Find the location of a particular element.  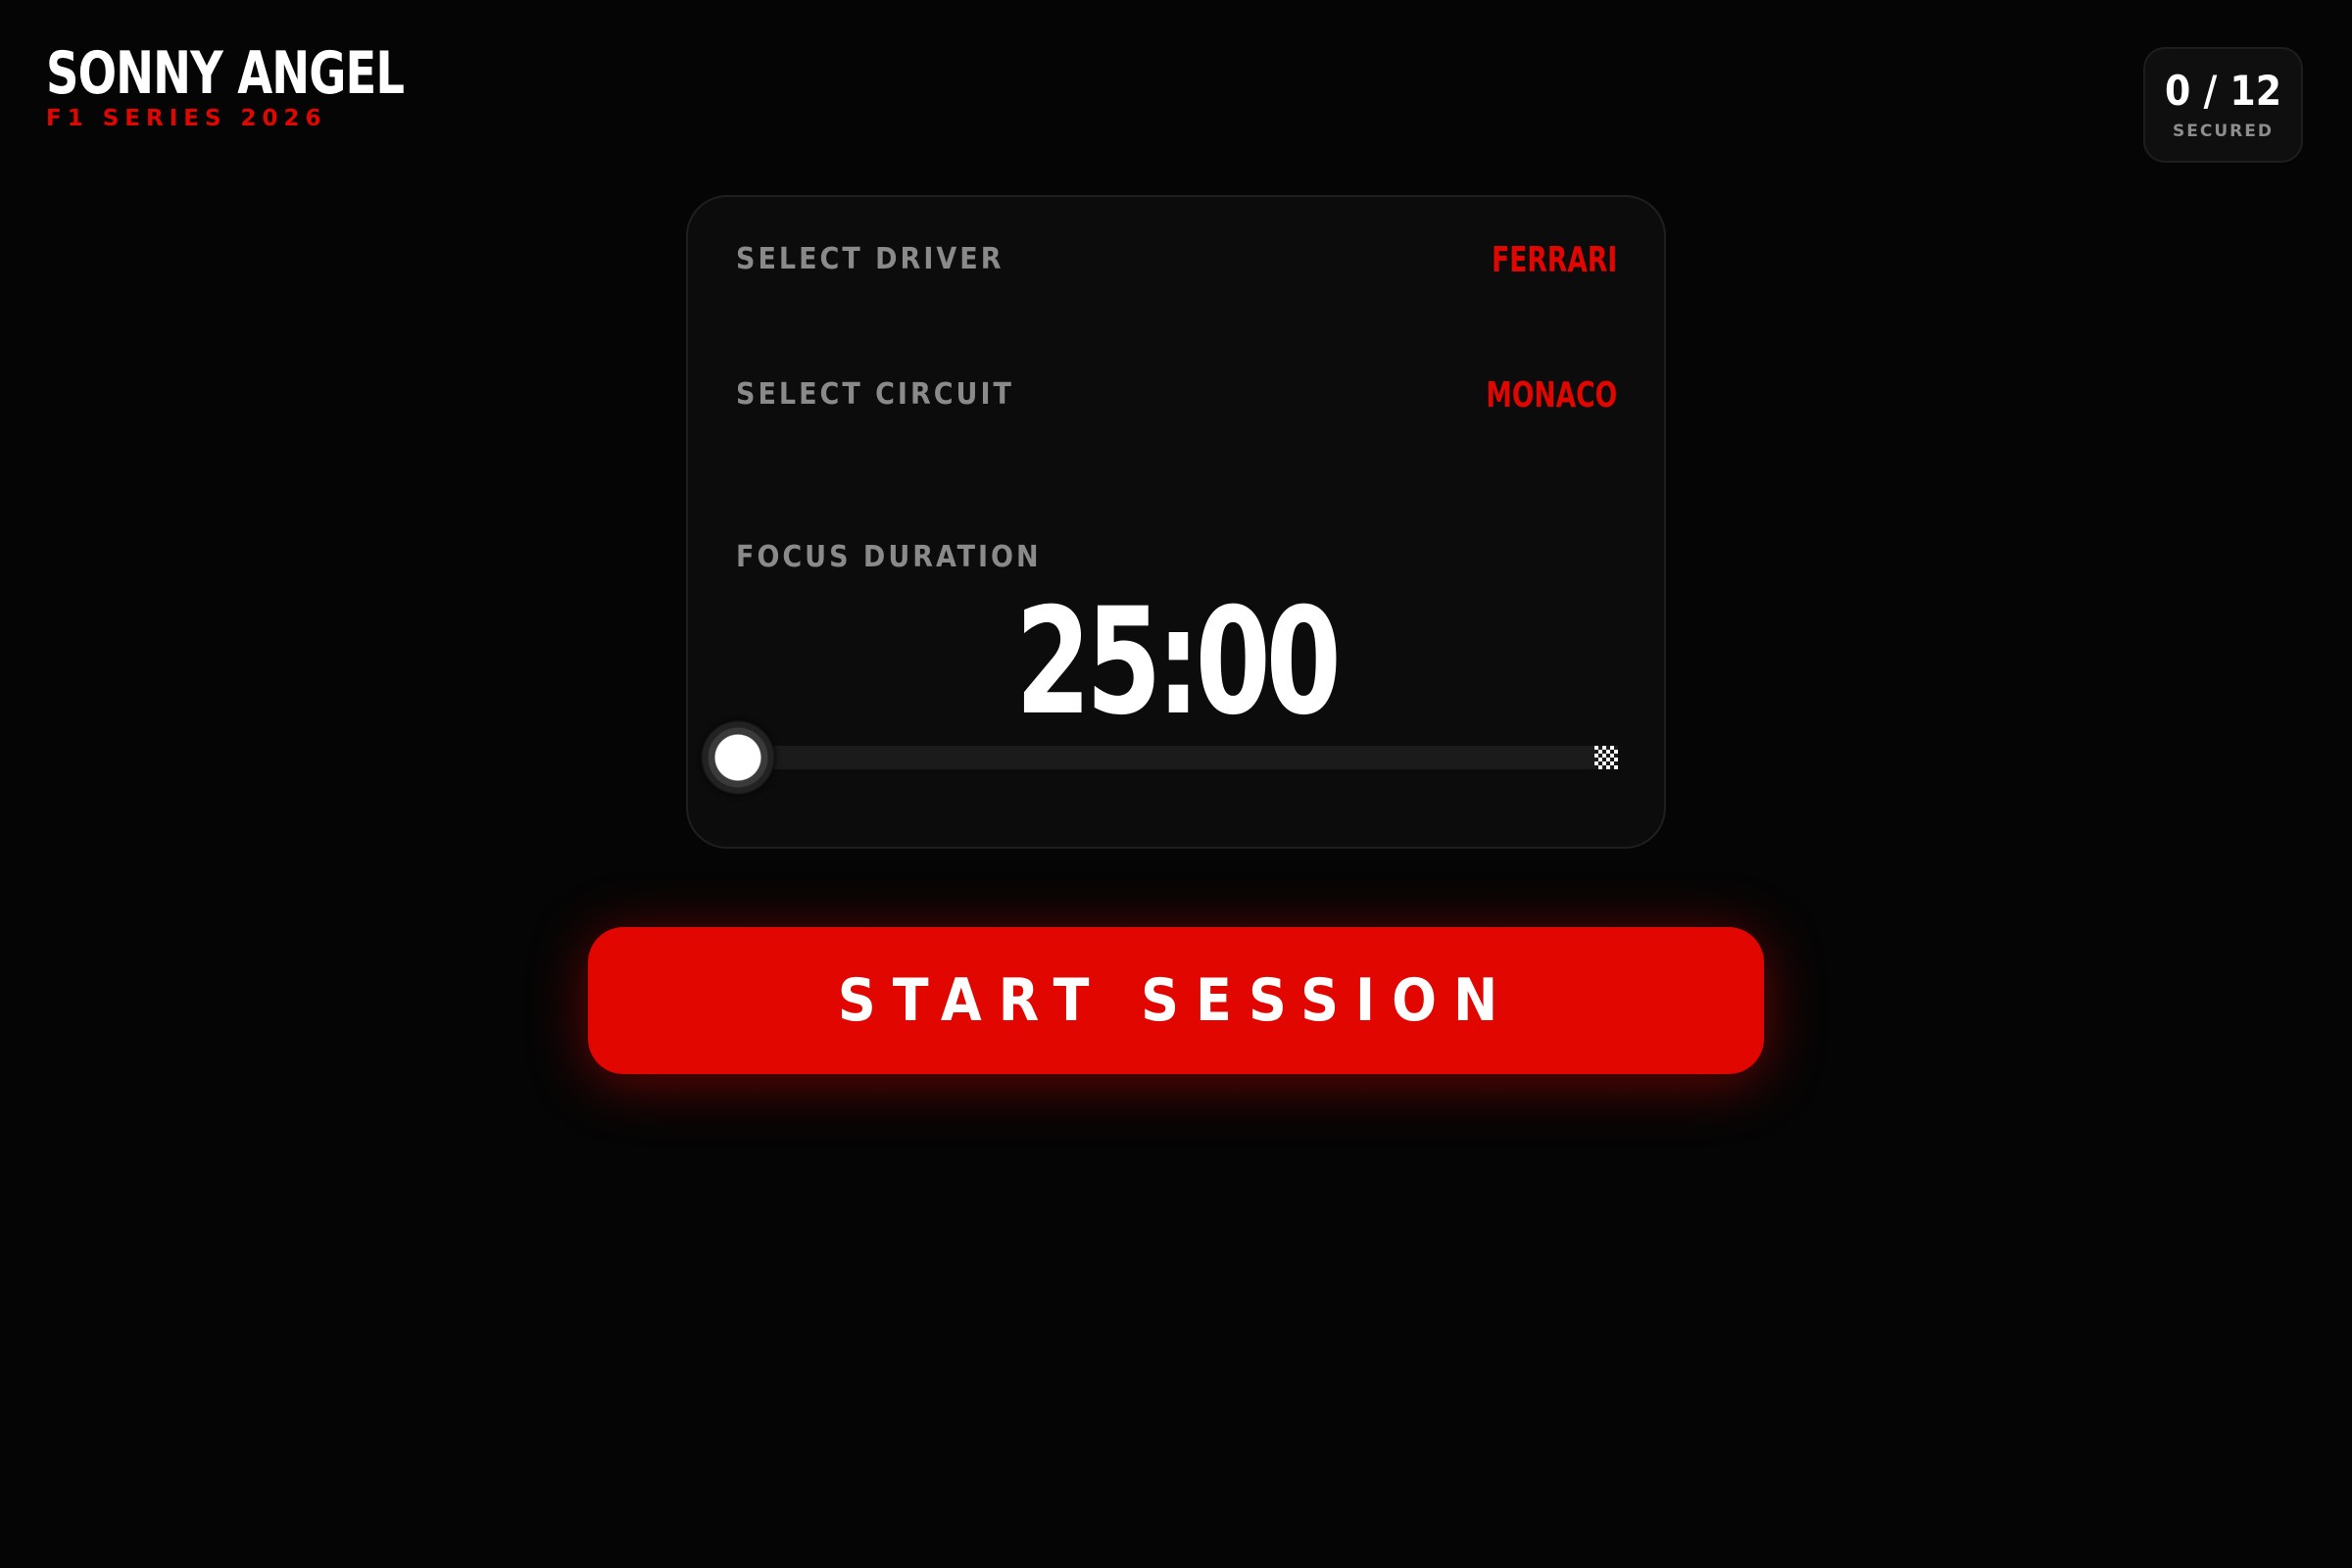

secured-label: SECURED is located at coordinates (2223, 131).